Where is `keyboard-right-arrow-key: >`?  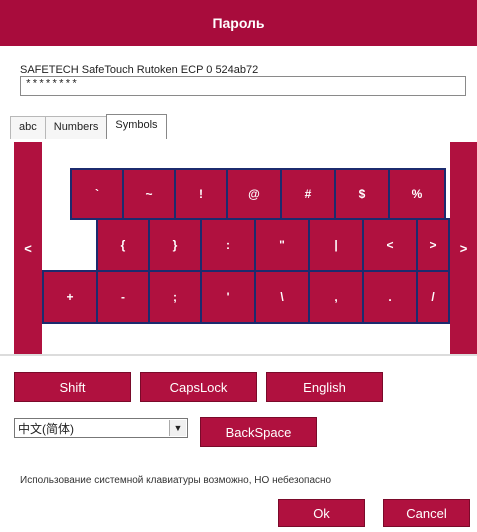
keyboard-right-arrow-key: > is located at coordinates (463, 248).